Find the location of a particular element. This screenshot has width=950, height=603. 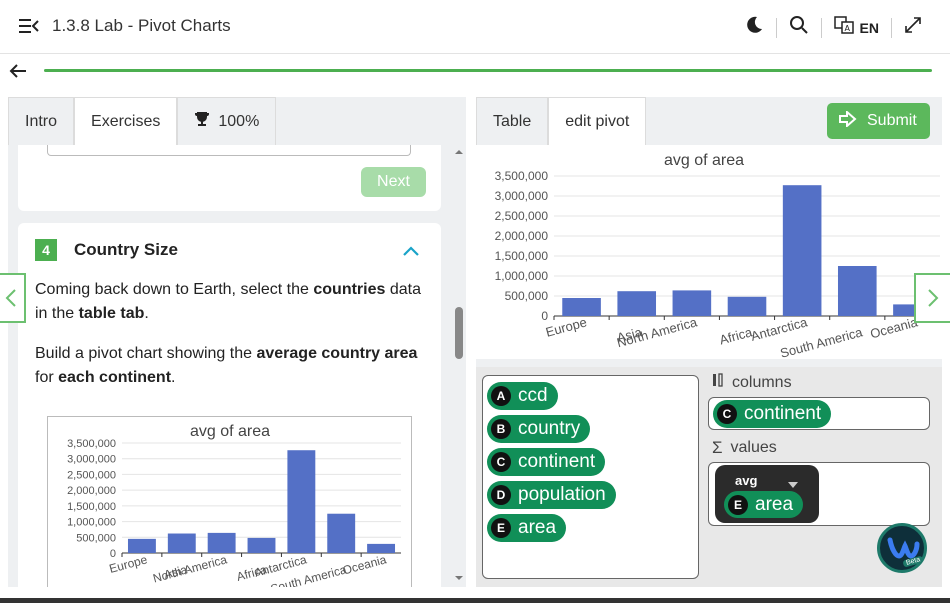

values-dropzone: avg E area is located at coordinates (819, 494).